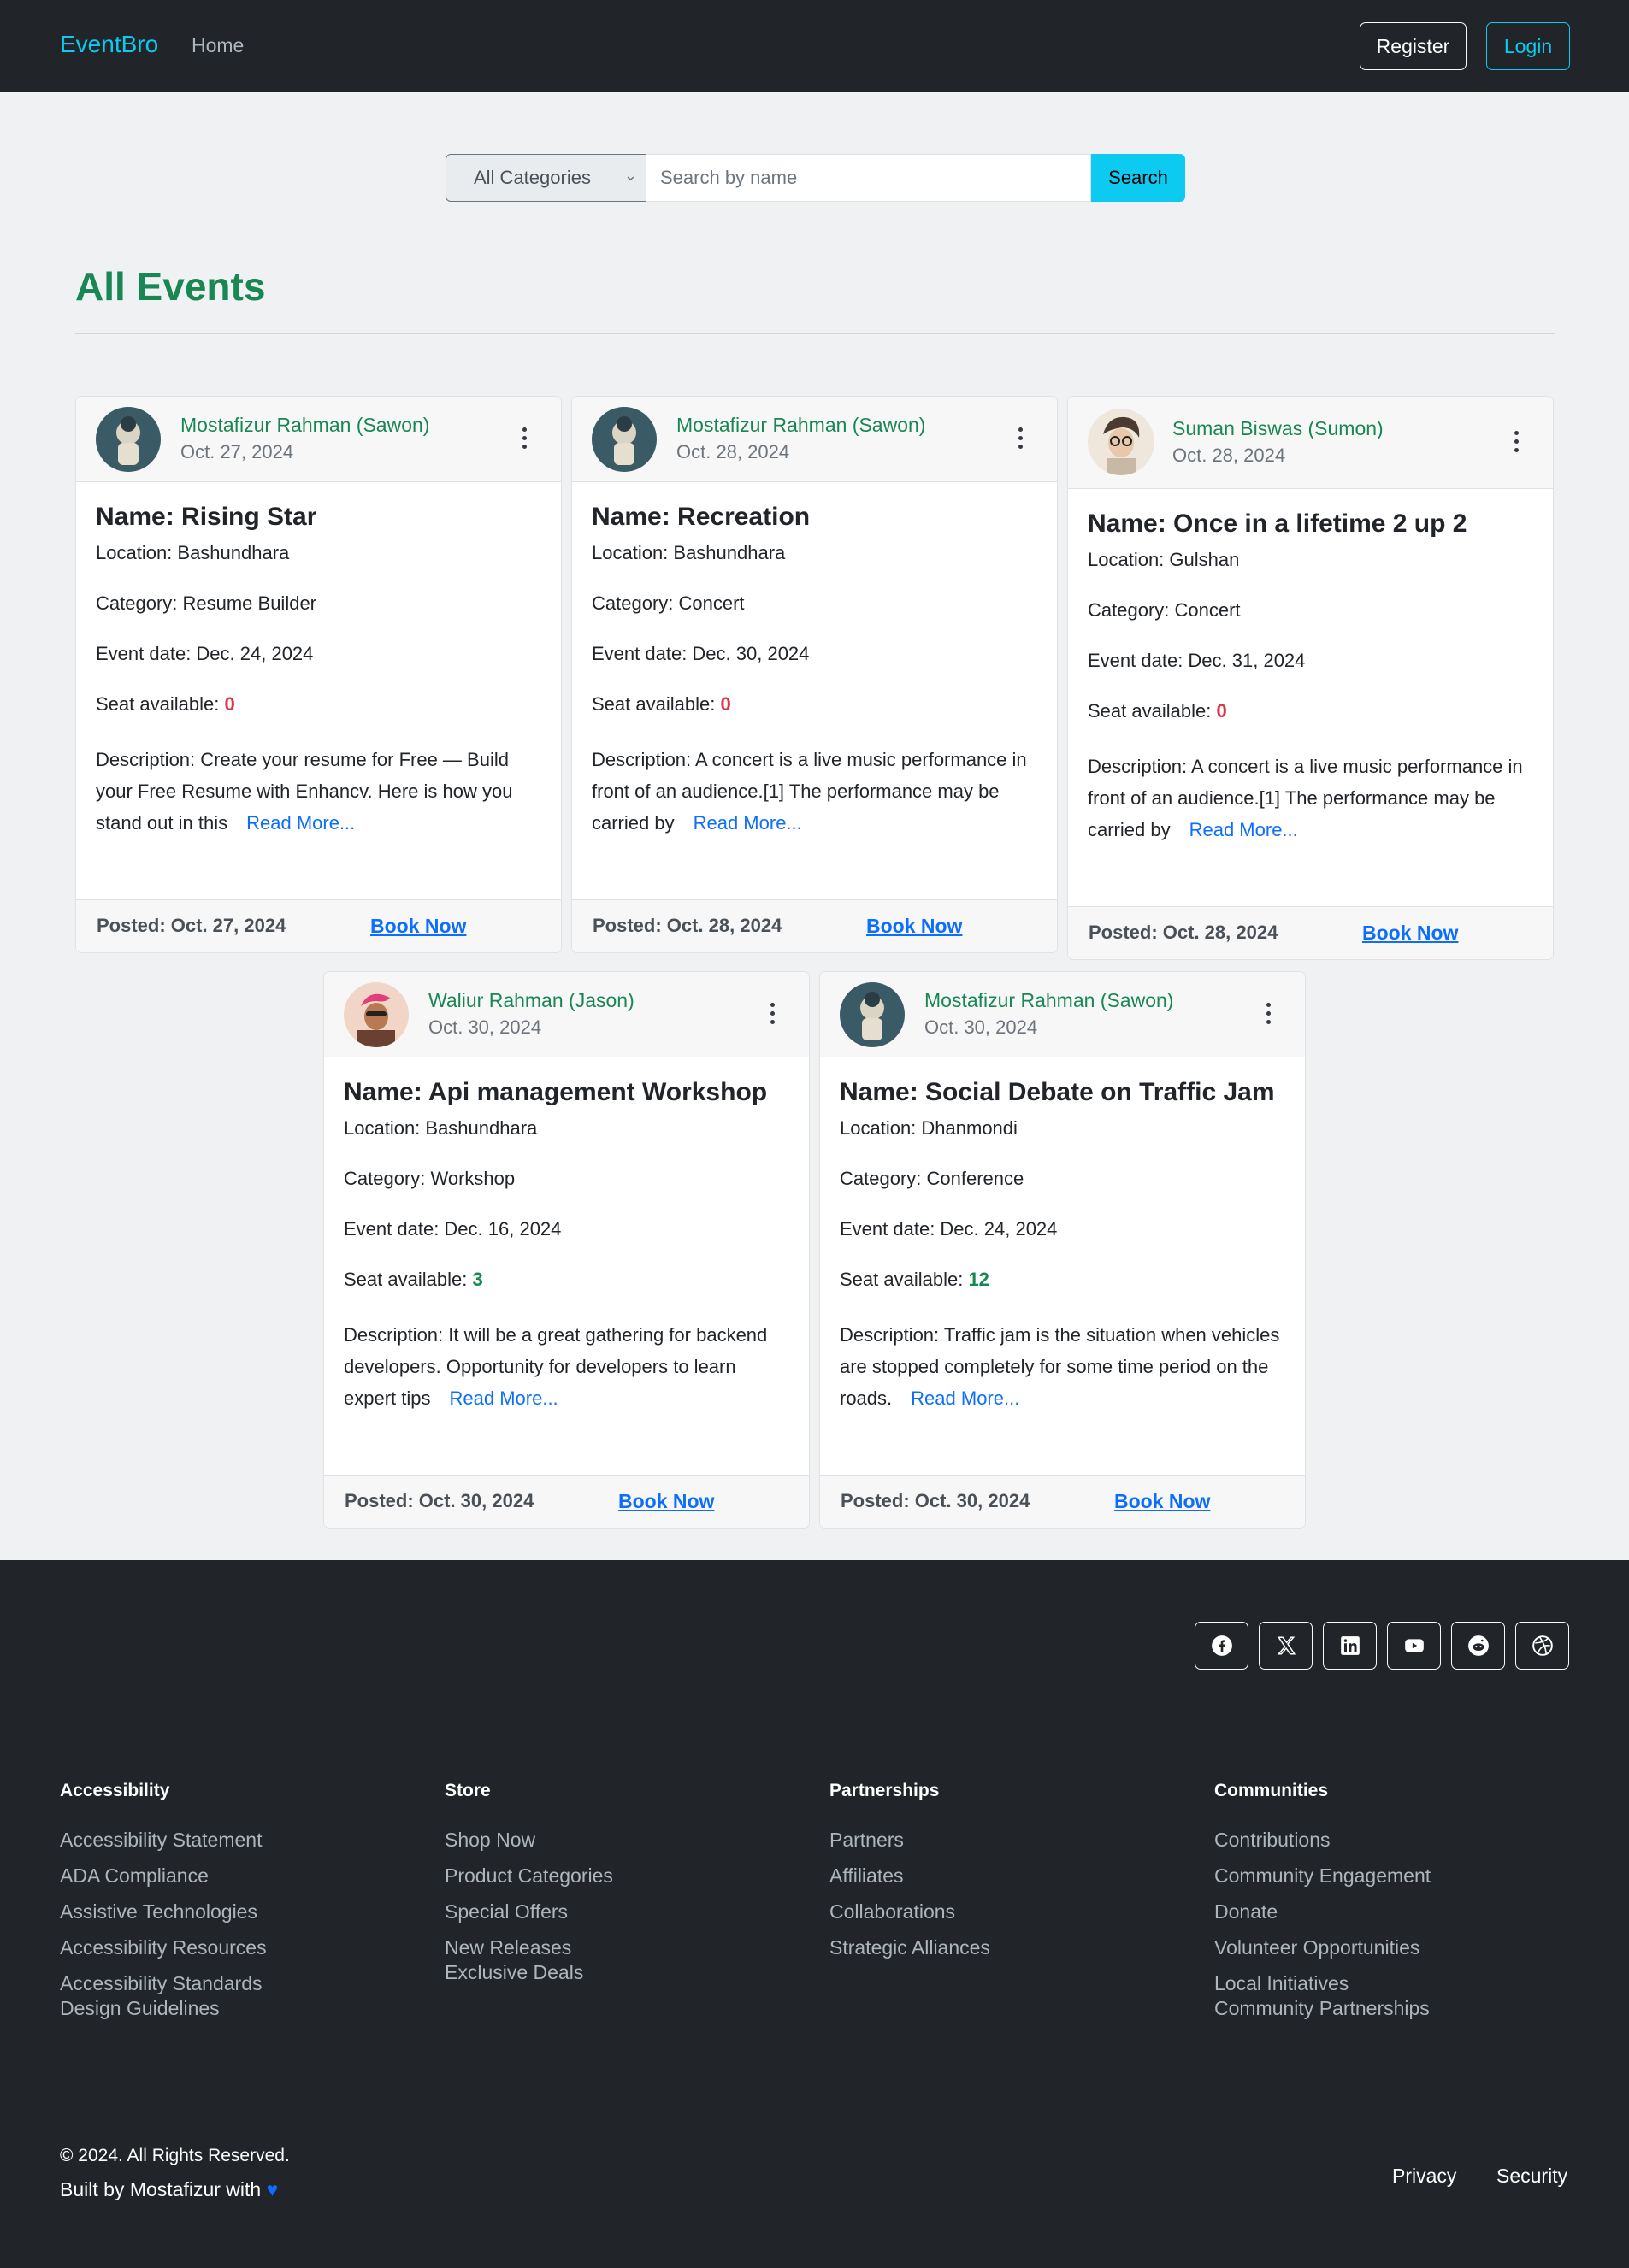 The height and width of the screenshot is (2268, 1629). Describe the element at coordinates (1310, 443) in the screenshot. I see `card-header: Suman Biswas (Sumon) Oct. 28, 2024` at that location.